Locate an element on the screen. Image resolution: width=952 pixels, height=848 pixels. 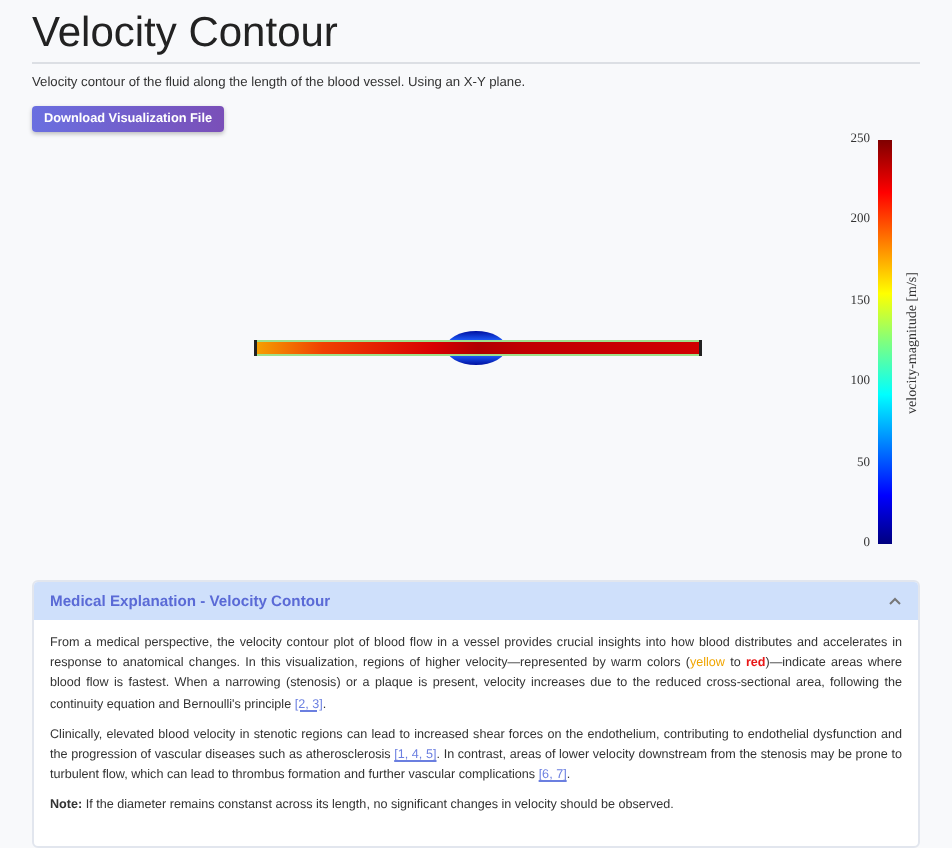
chevron-icon is located at coordinates (895, 601).